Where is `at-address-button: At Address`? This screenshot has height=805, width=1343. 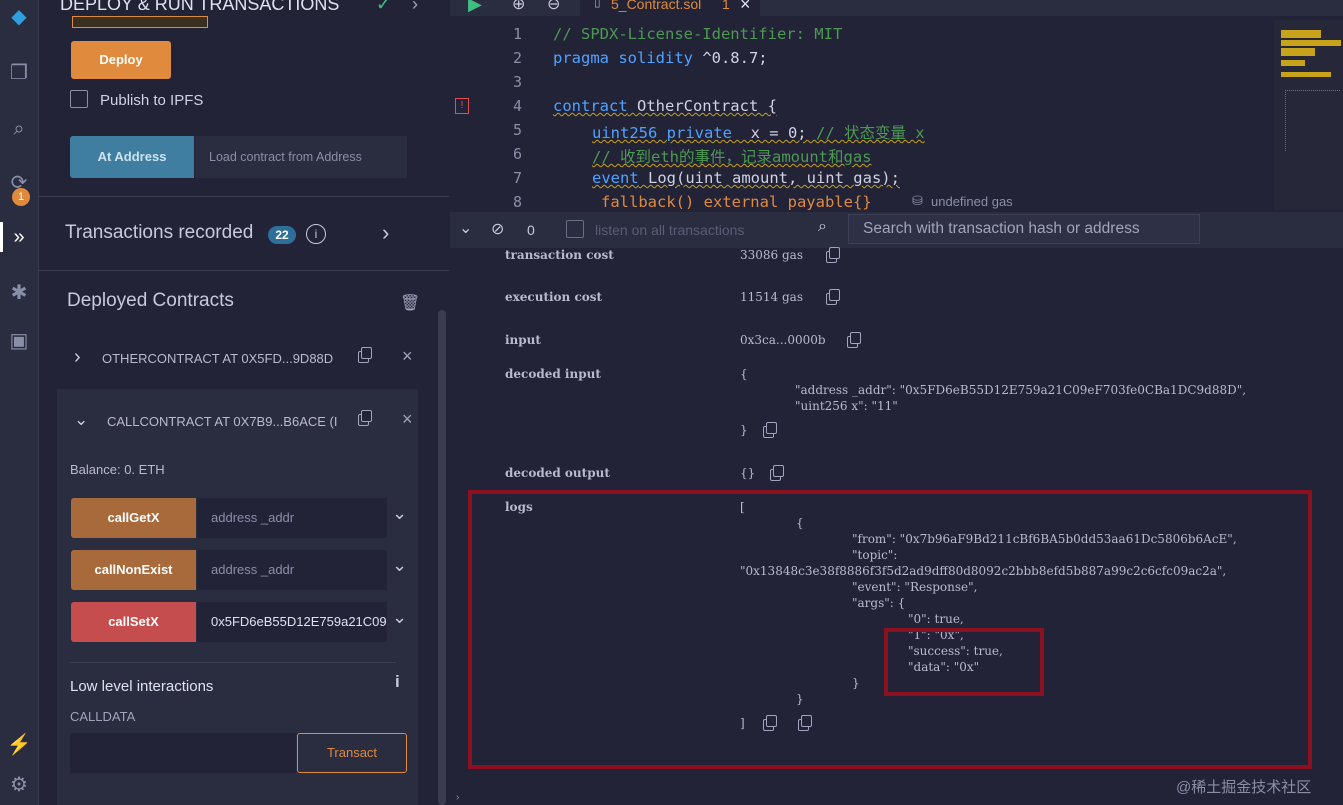
at-address-button: At Address is located at coordinates (132, 157).